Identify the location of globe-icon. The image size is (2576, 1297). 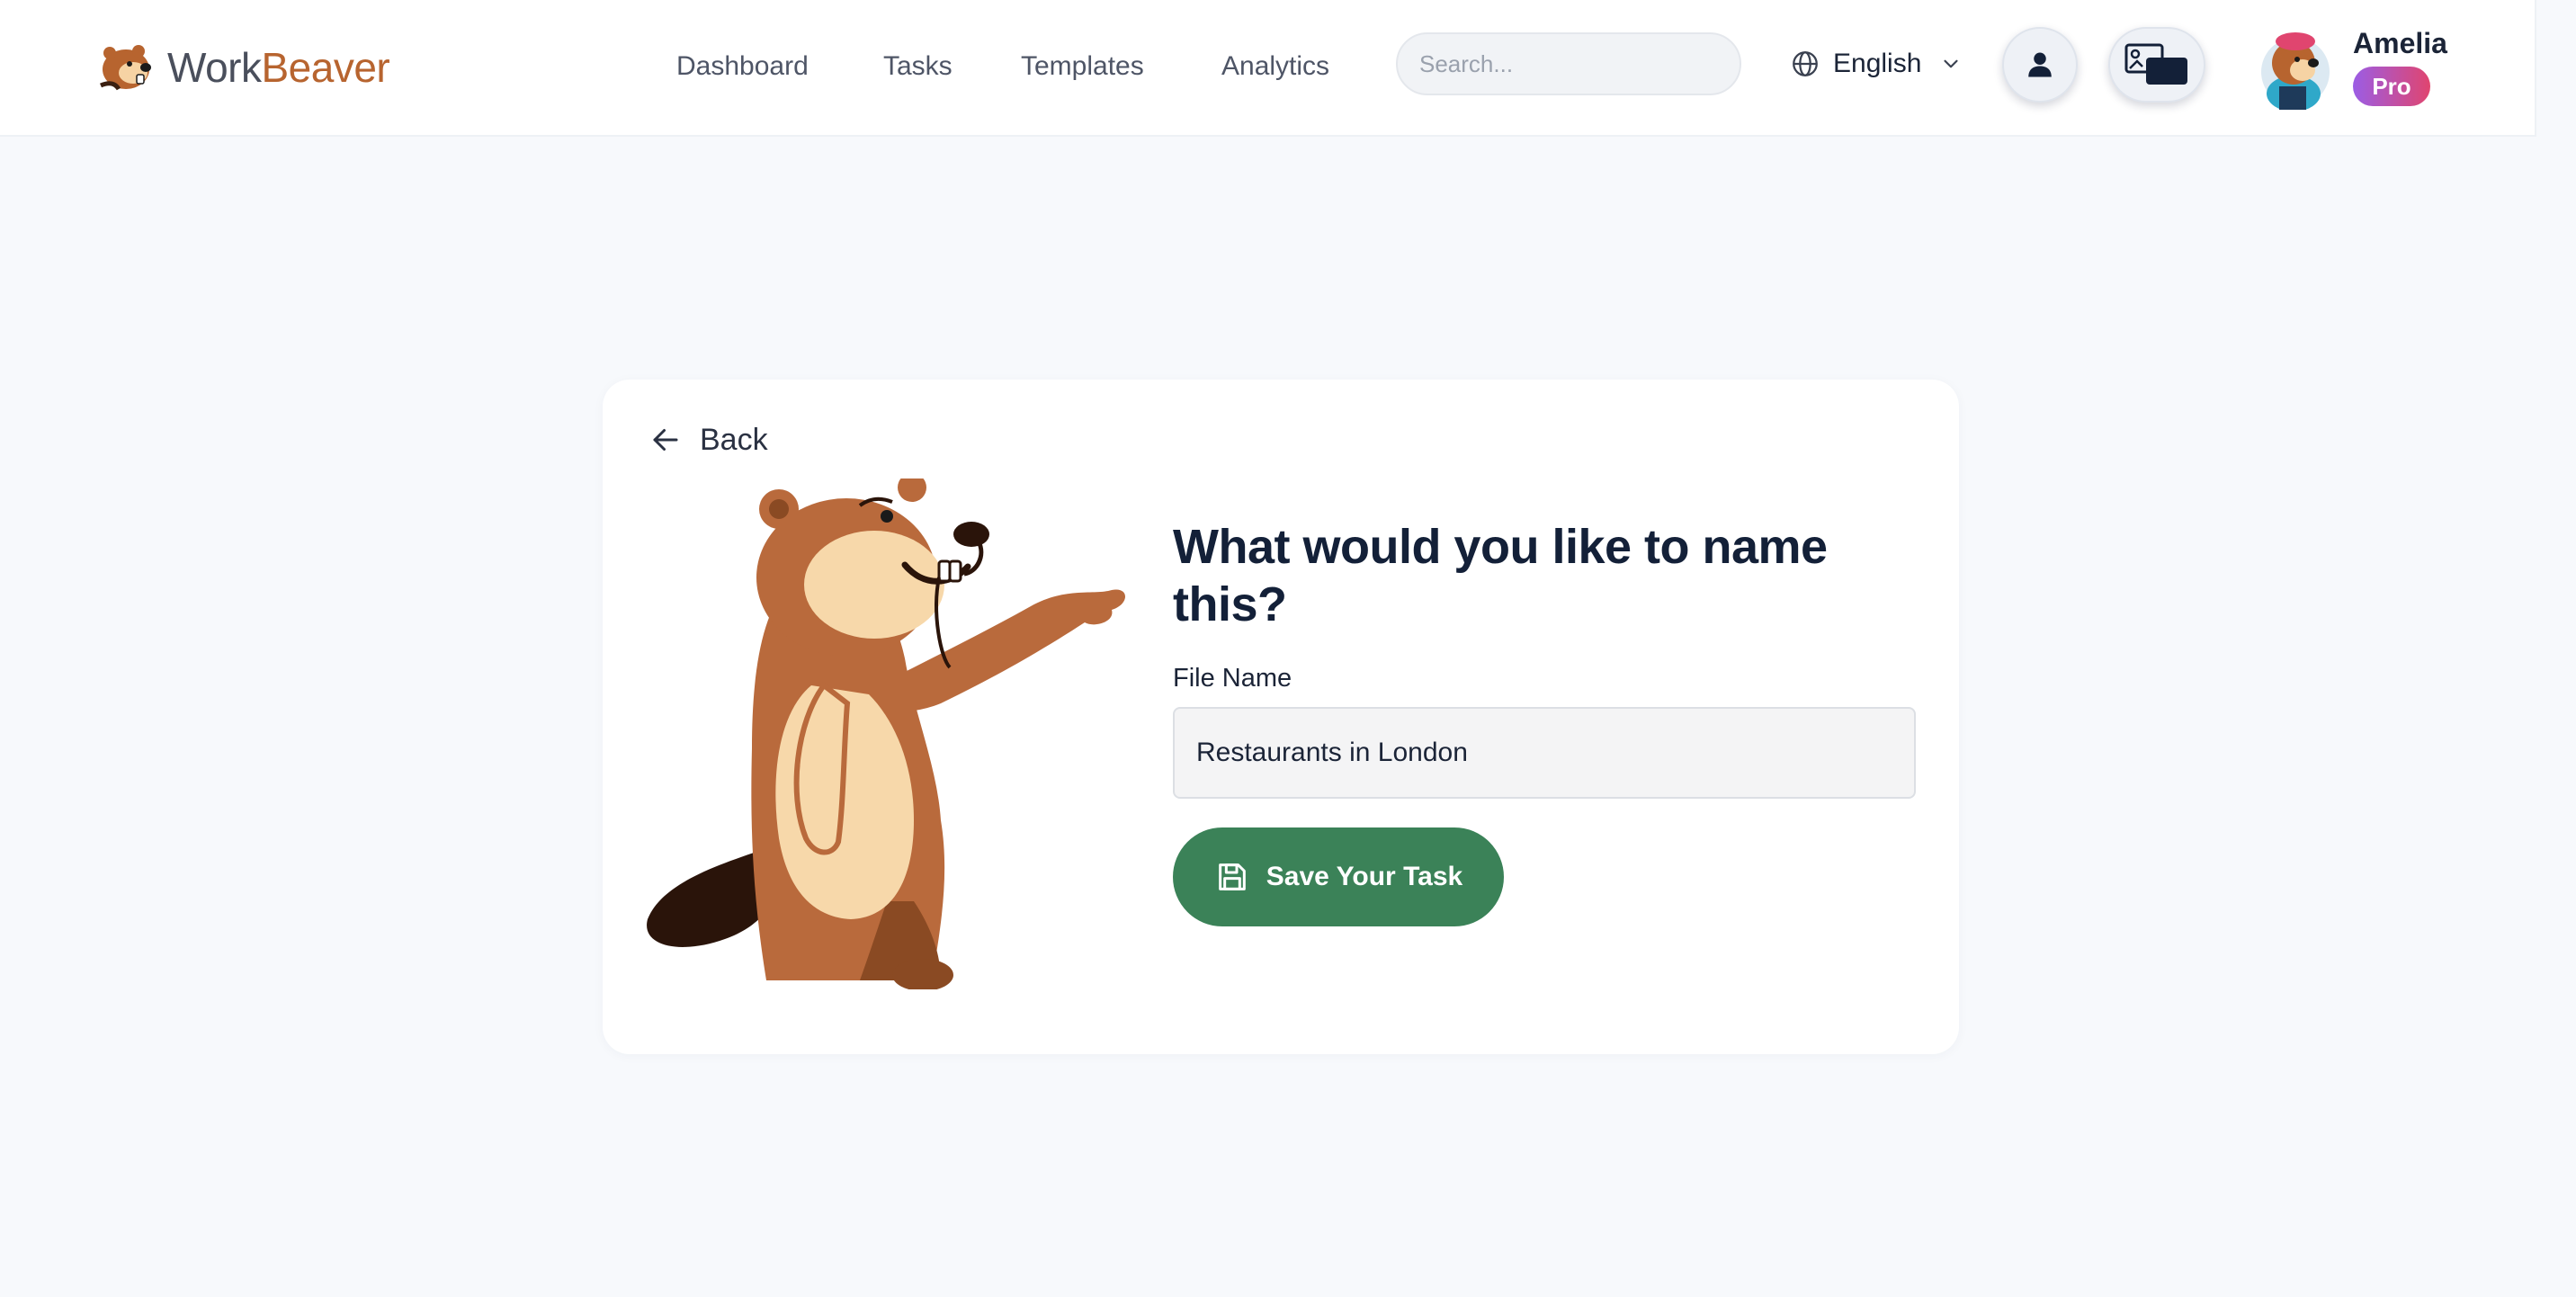
(1805, 63).